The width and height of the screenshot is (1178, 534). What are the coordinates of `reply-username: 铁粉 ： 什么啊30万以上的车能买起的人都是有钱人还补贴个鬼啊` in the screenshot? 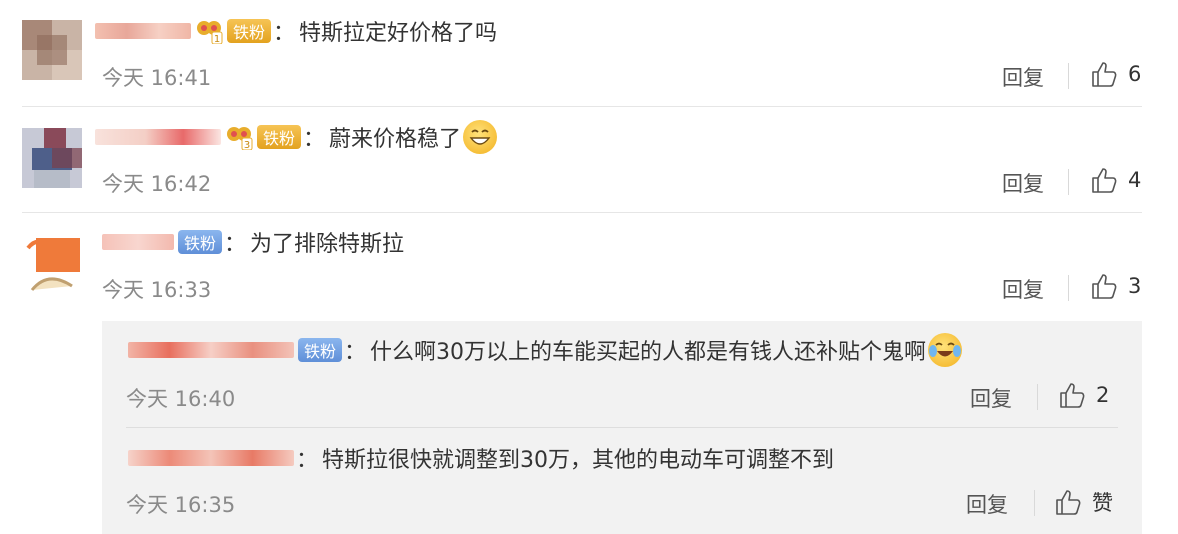 It's located at (545, 350).